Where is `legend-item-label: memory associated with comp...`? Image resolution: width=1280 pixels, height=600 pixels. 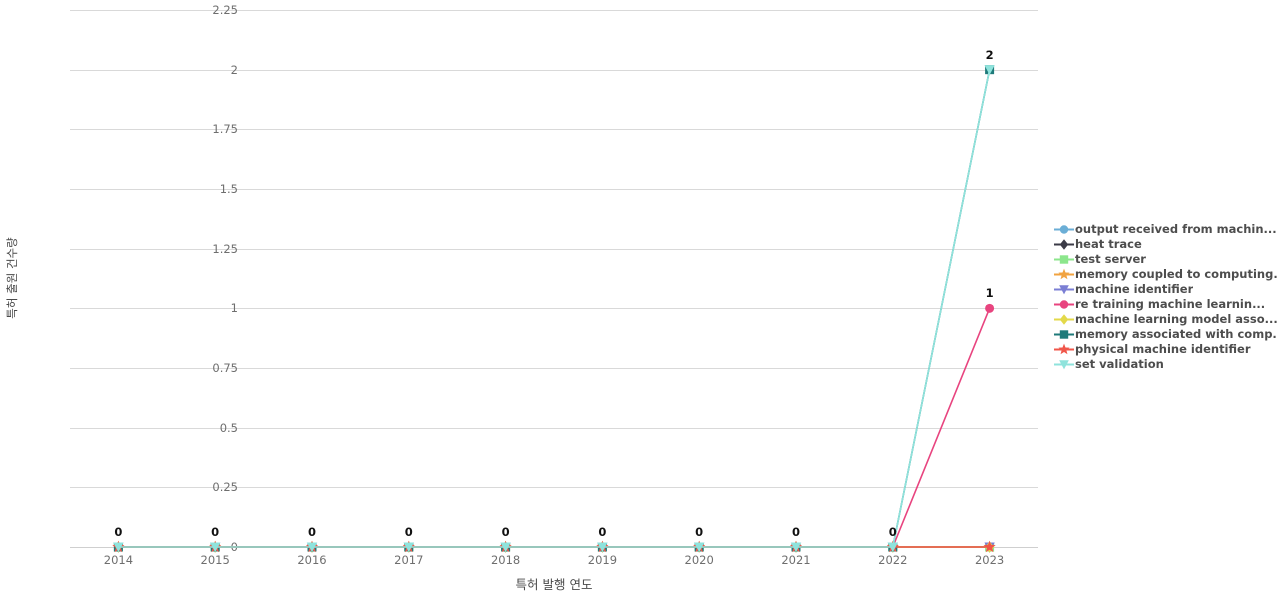 legend-item-label: memory associated with comp... is located at coordinates (1176, 334).